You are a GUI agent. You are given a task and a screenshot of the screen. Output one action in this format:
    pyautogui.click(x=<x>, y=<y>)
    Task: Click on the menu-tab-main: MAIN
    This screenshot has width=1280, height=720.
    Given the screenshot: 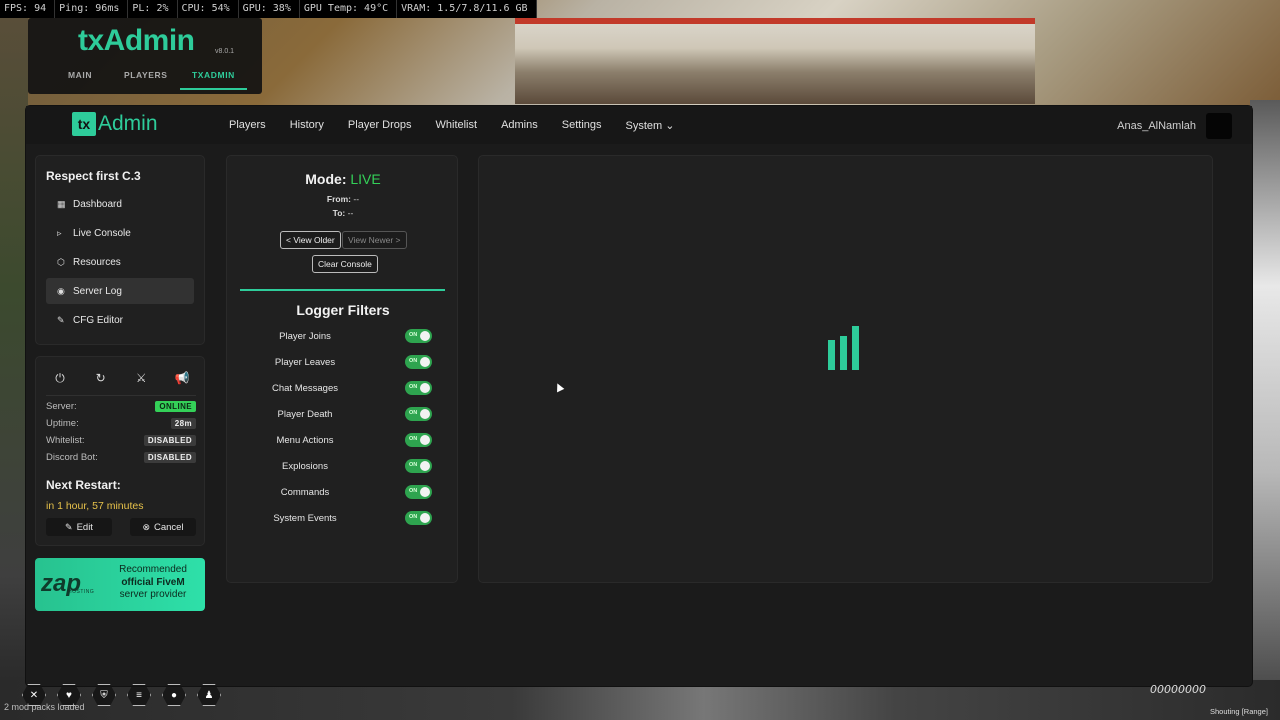 What is the action you would take?
    pyautogui.click(x=80, y=75)
    